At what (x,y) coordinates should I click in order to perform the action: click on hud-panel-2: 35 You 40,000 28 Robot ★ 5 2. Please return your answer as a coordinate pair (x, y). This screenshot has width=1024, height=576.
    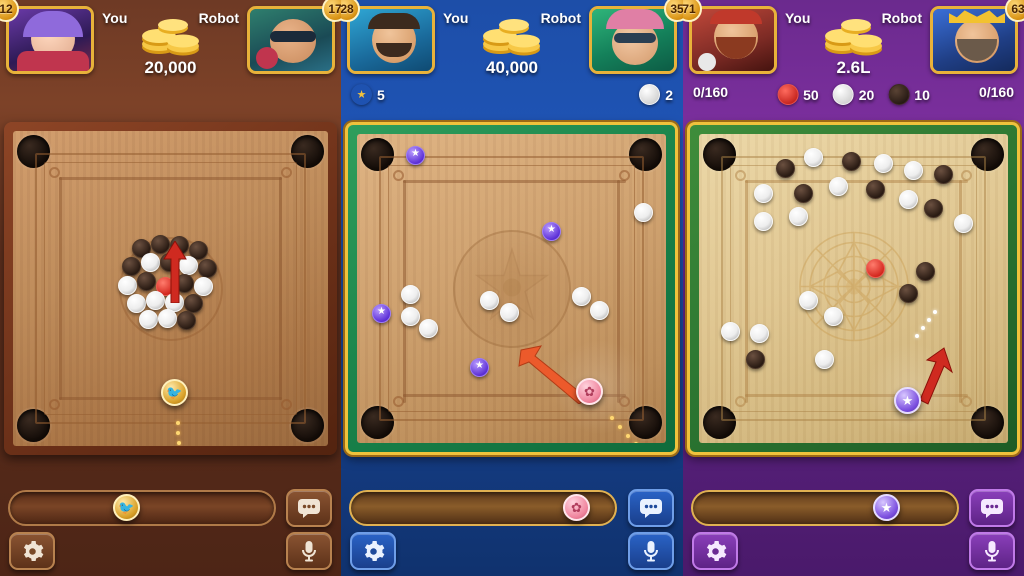
    Looking at the image, I should click on (512, 59).